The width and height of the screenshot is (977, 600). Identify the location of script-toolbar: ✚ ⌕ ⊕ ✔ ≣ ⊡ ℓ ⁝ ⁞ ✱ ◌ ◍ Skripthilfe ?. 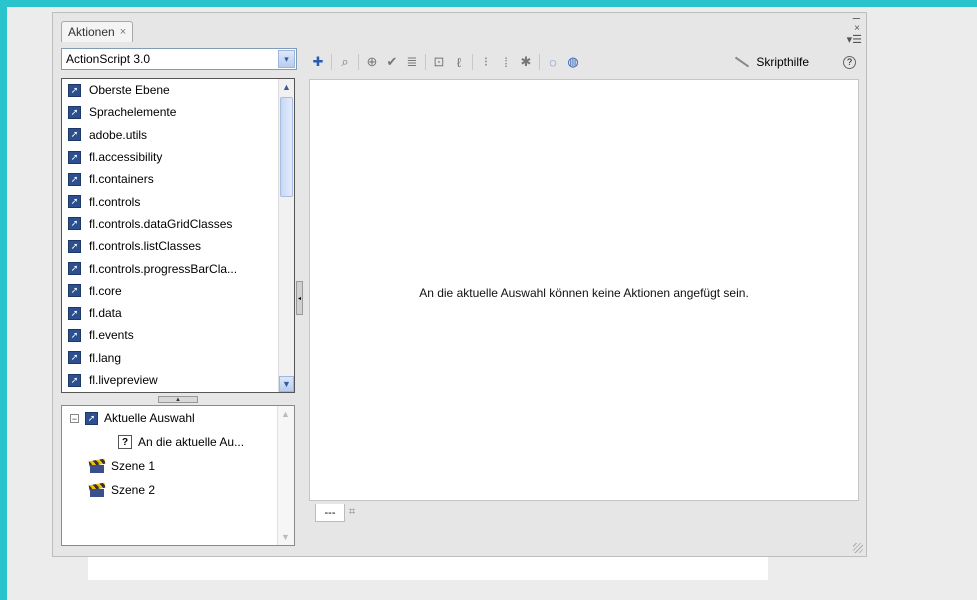
(582, 62).